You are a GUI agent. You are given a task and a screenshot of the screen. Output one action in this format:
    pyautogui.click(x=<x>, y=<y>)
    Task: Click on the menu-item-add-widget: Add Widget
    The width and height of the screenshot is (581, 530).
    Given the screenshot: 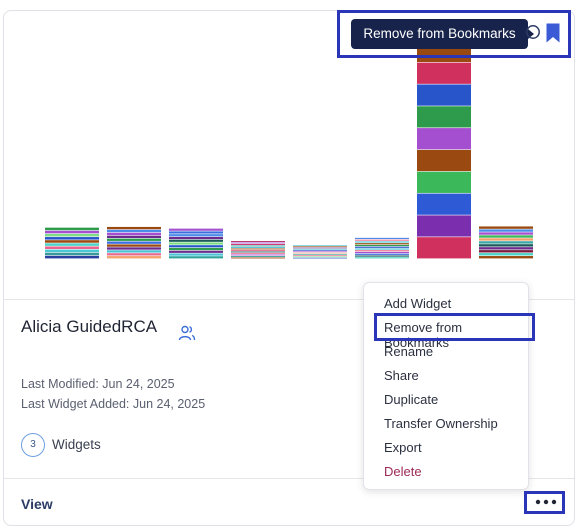 What is the action you would take?
    pyautogui.click(x=417, y=303)
    